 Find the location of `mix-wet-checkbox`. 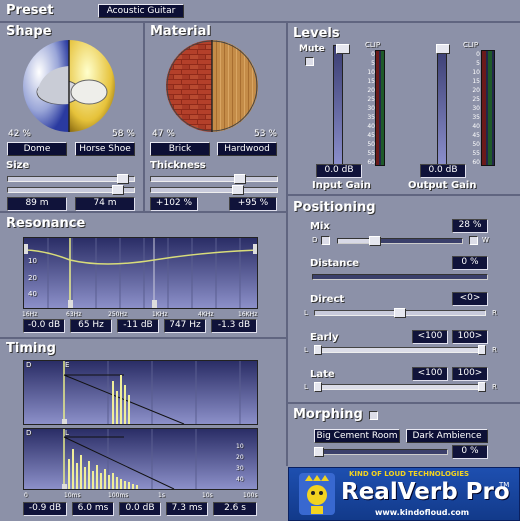

mix-wet-checkbox is located at coordinates (473, 240).